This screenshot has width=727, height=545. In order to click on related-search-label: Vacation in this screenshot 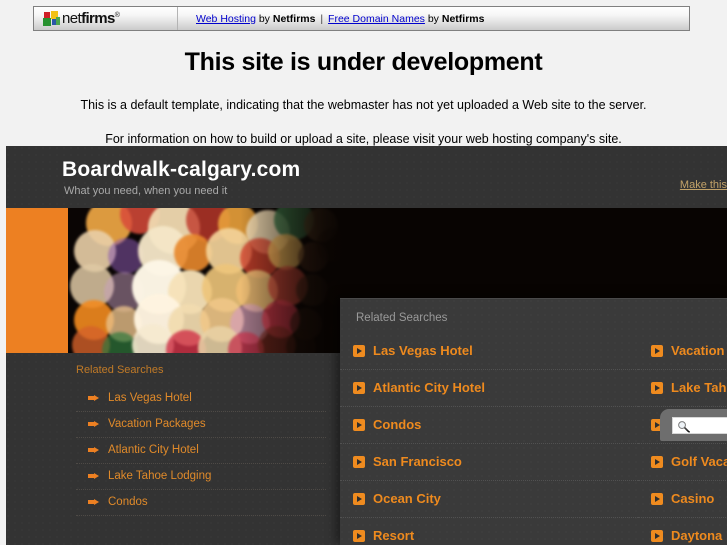, I will do `click(698, 350)`.